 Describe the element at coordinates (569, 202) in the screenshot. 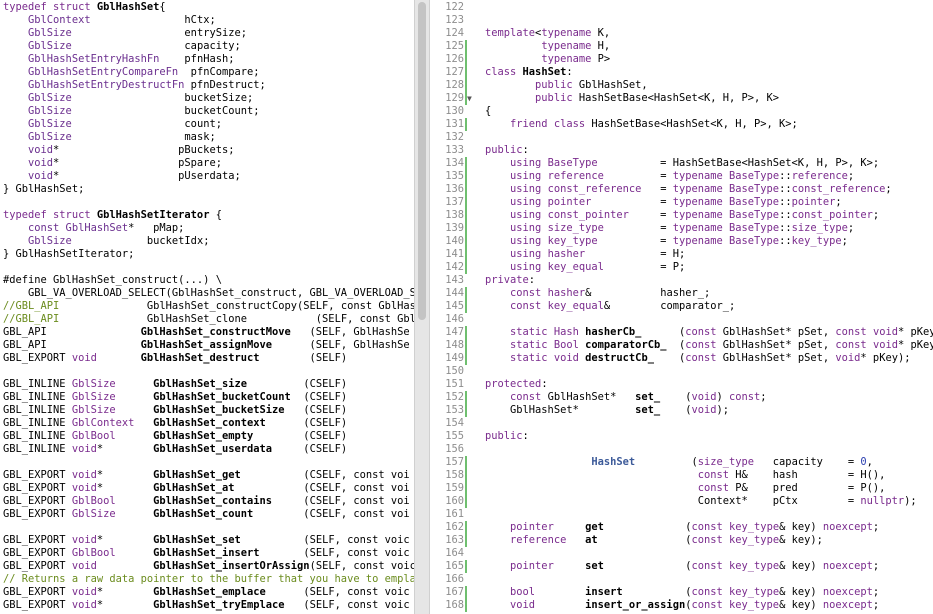

I see `code-token: pointer` at that location.